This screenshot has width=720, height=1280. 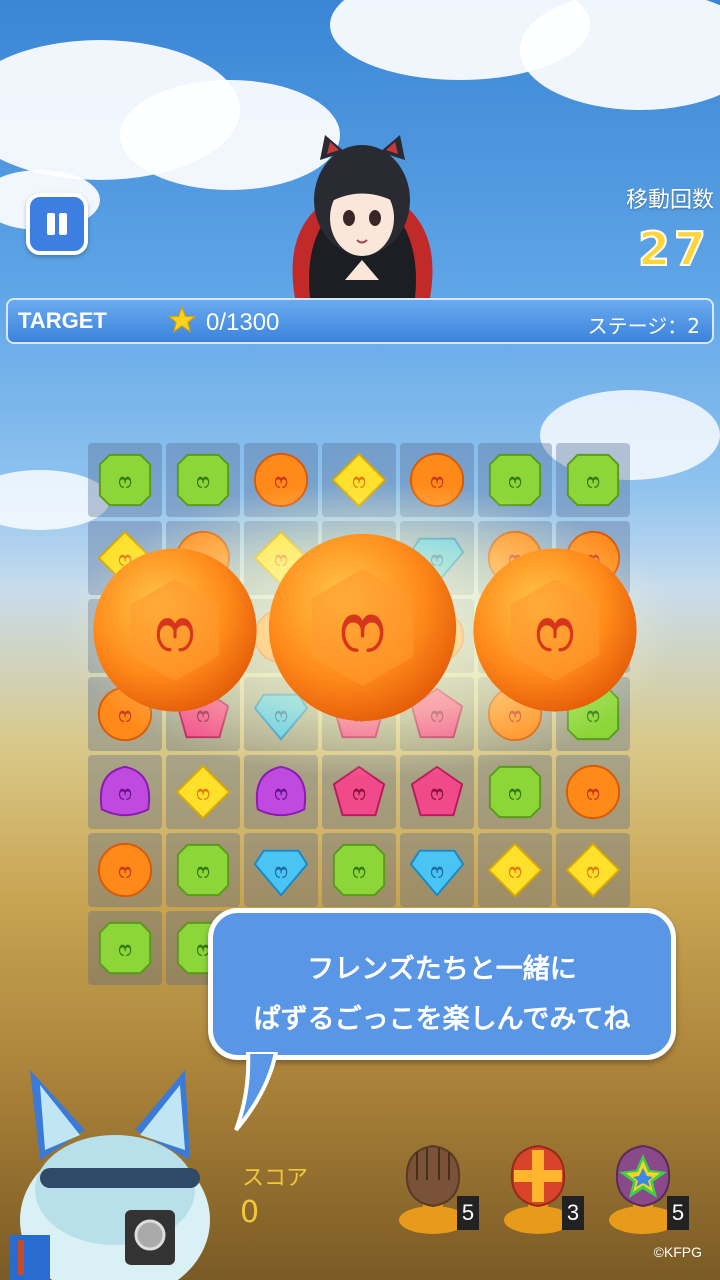 What do you see at coordinates (182, 320) in the screenshot?
I see `star-icon` at bounding box center [182, 320].